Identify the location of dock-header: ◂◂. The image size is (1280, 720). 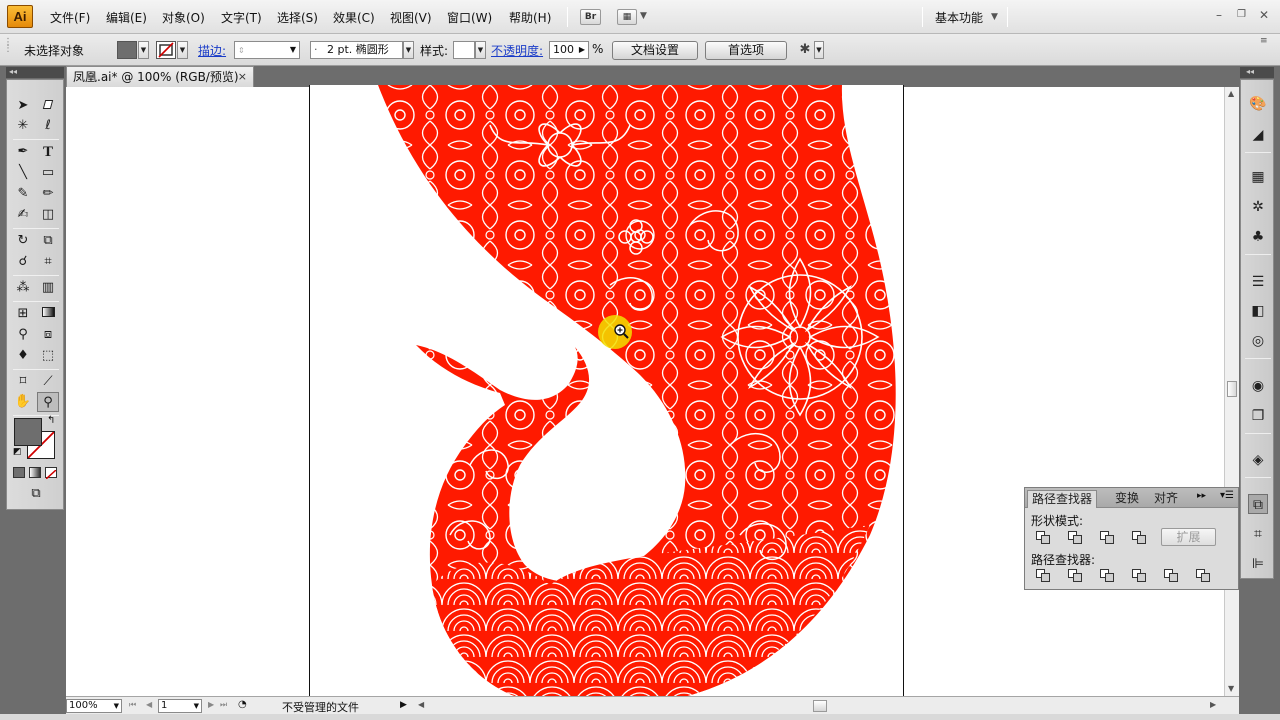
(1257, 72).